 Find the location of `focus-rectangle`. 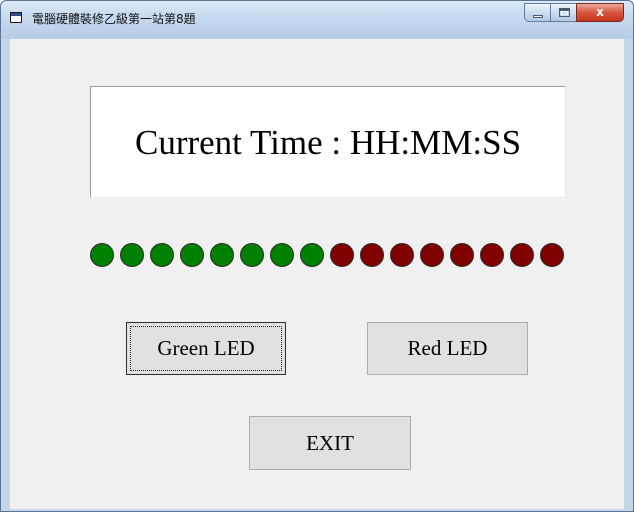

focus-rectangle is located at coordinates (206, 348).